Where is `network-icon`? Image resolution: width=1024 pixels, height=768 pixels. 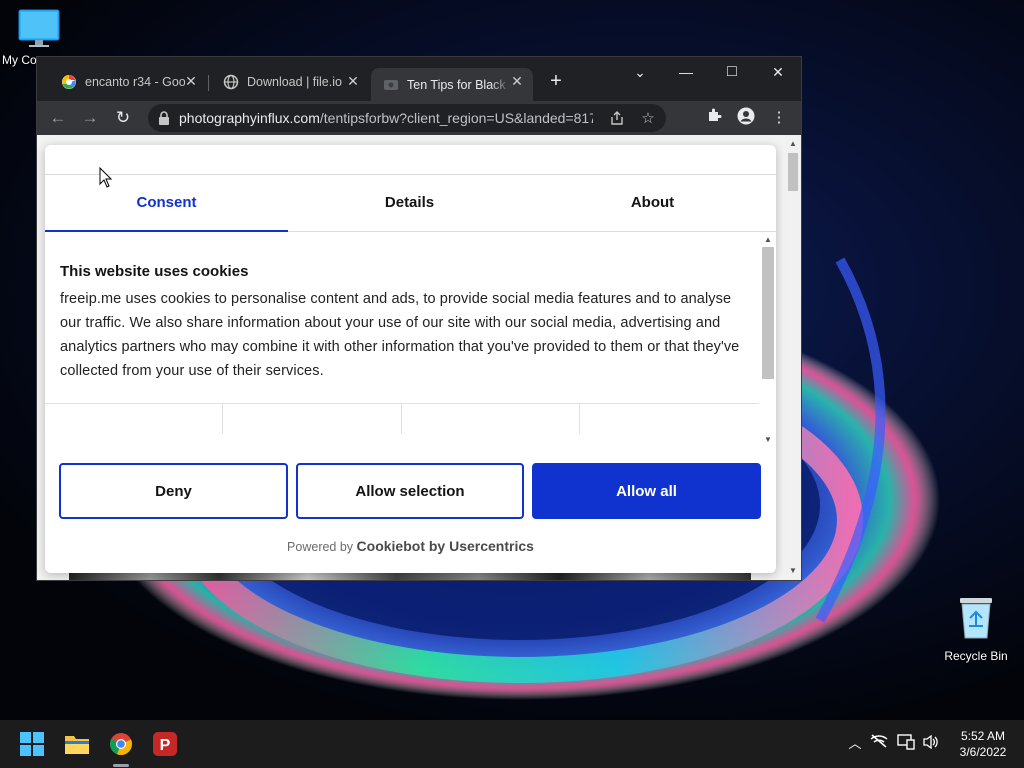 network-icon is located at coordinates (879, 744).